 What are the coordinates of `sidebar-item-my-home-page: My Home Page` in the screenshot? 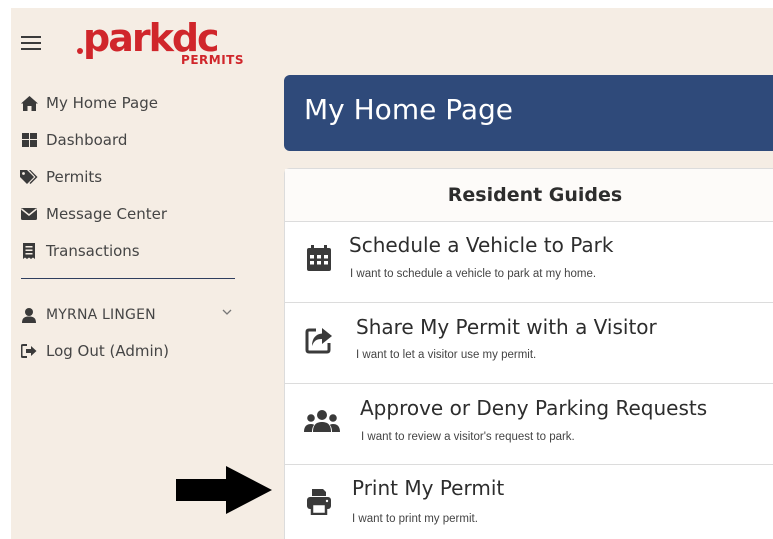 It's located at (89, 103).